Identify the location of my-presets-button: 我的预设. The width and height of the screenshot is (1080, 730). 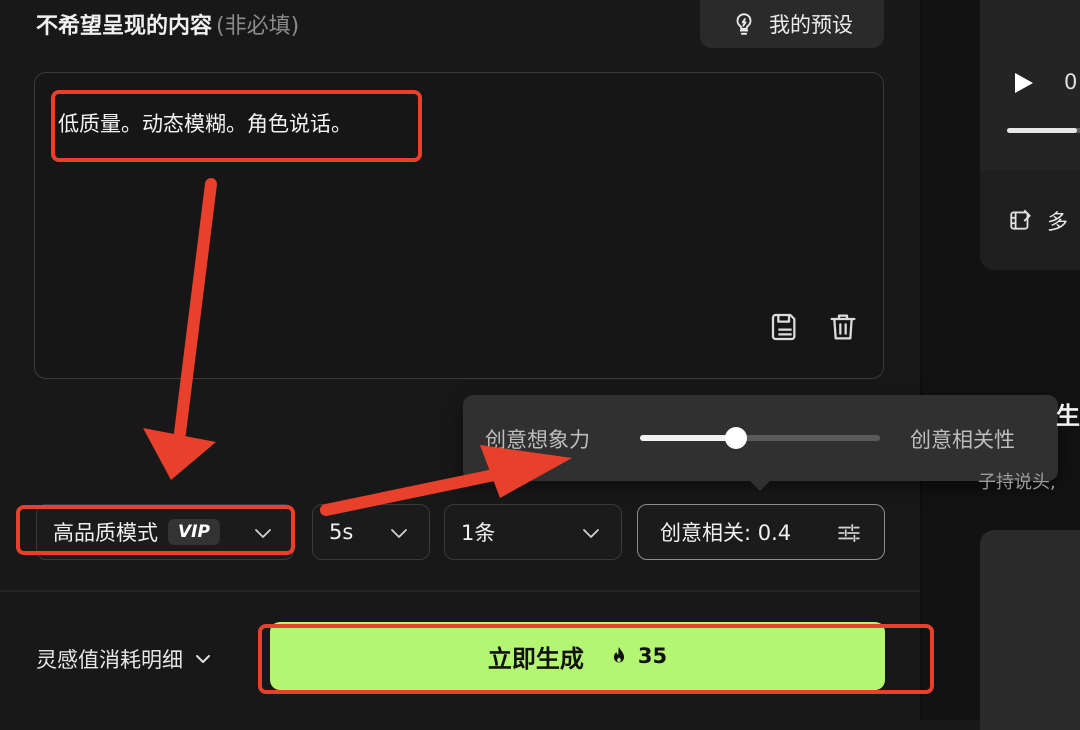
(792, 24).